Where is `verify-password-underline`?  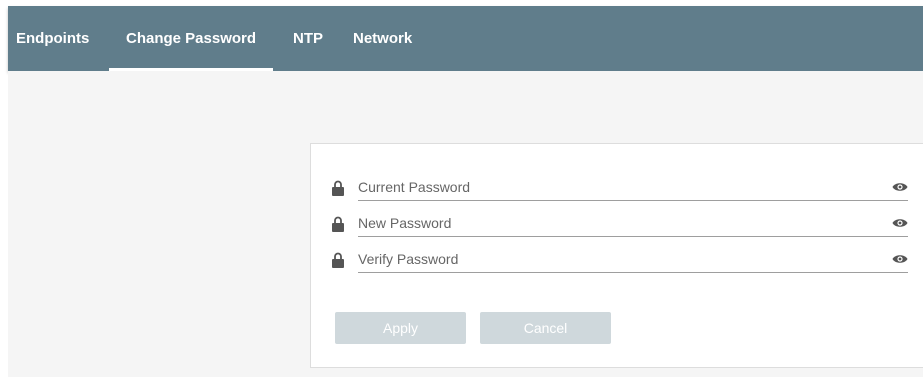 verify-password-underline is located at coordinates (633, 272).